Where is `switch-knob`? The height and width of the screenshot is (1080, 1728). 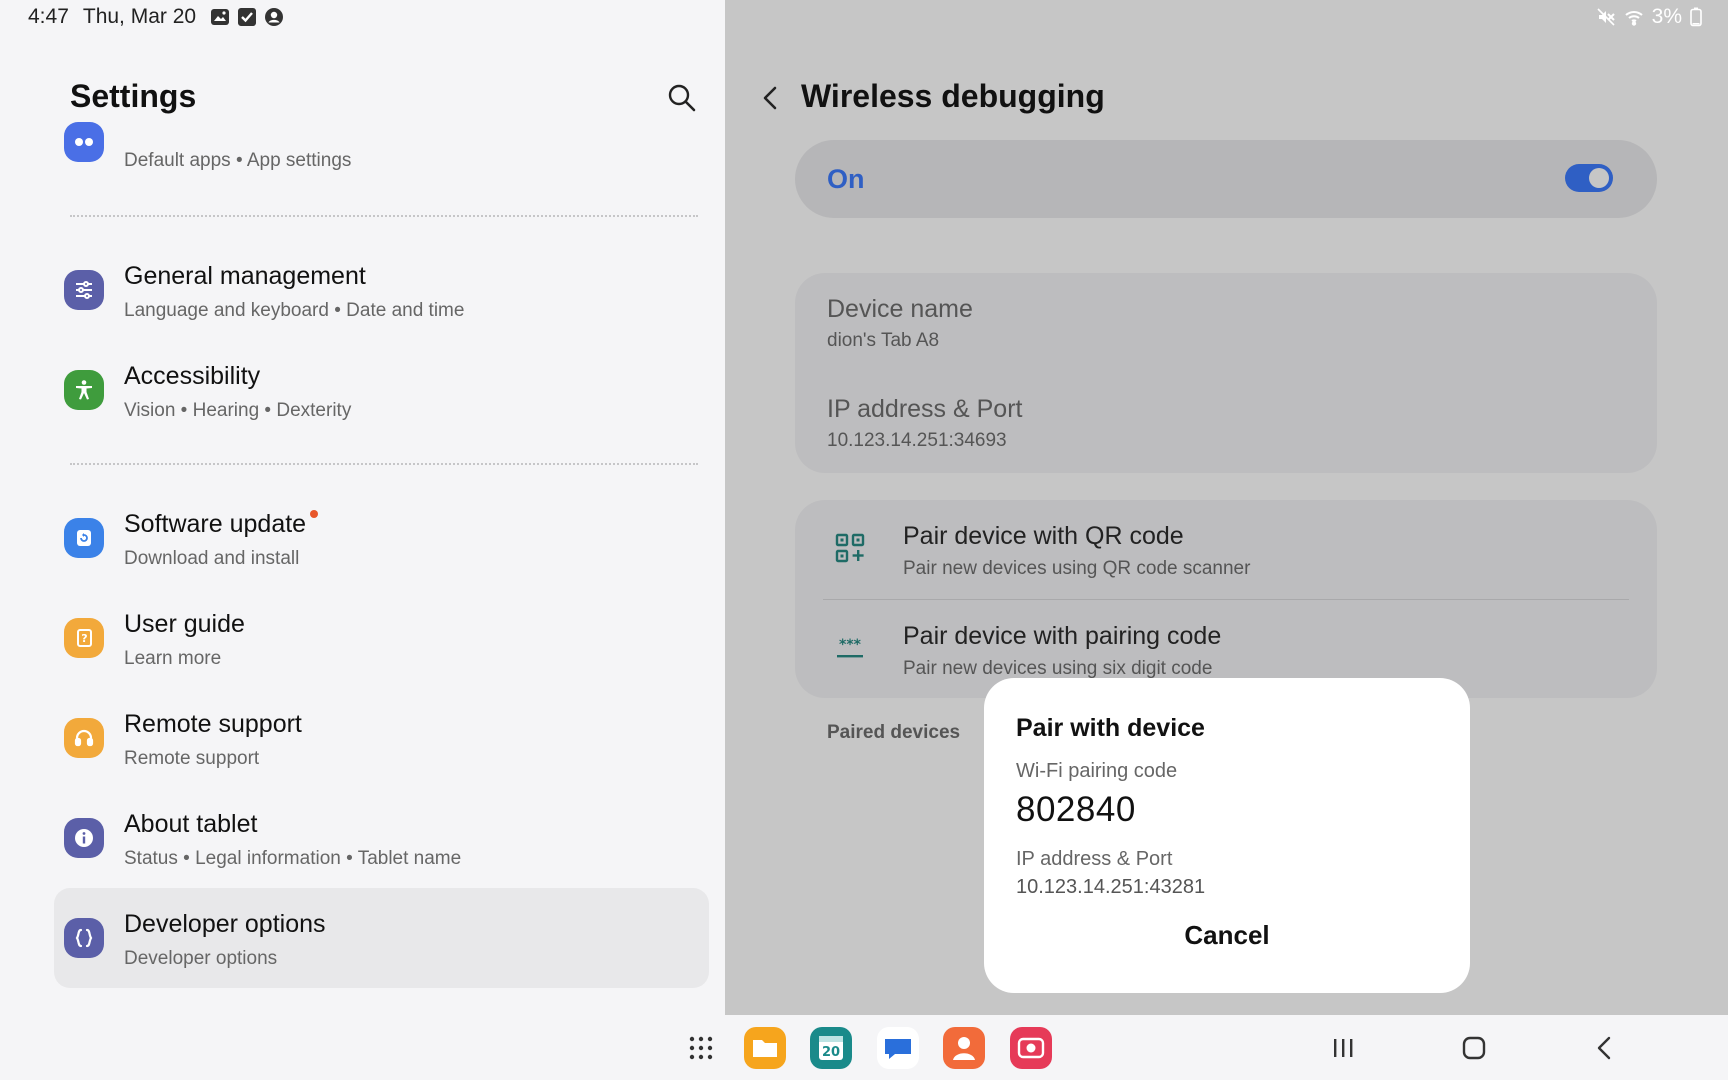
switch-knob is located at coordinates (1599, 178).